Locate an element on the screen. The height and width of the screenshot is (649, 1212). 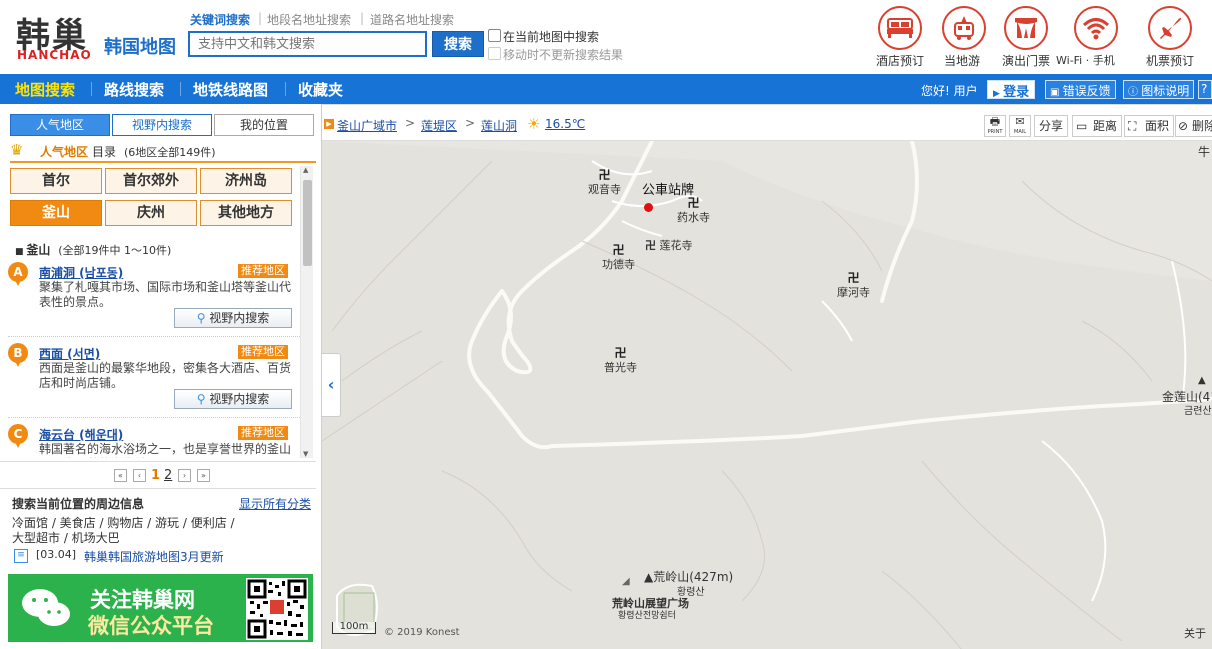
news-link: 韩巢韩国旅游地图3月更新 is located at coordinates (154, 556).